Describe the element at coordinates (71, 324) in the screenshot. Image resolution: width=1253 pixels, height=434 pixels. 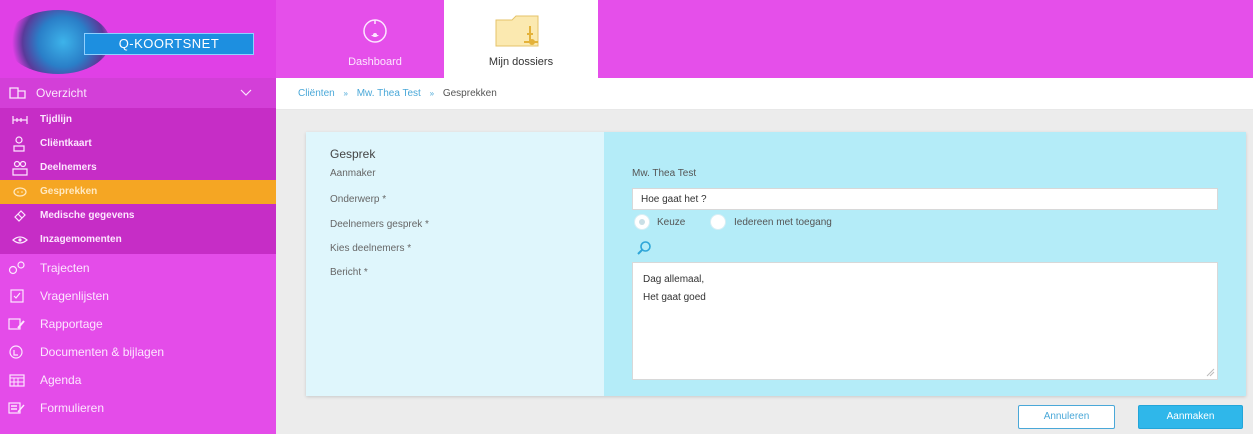
I see `sidebar-item-label: Rapportage` at that location.